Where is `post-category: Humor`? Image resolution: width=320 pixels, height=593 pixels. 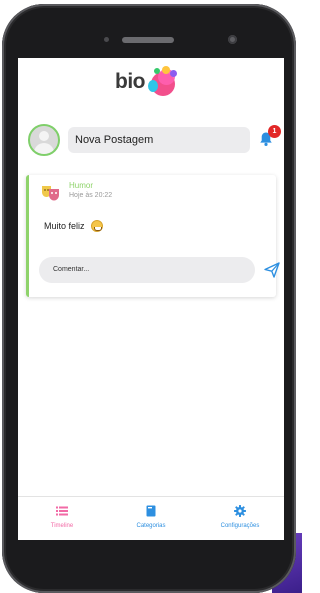
post-category: Humor is located at coordinates (81, 185).